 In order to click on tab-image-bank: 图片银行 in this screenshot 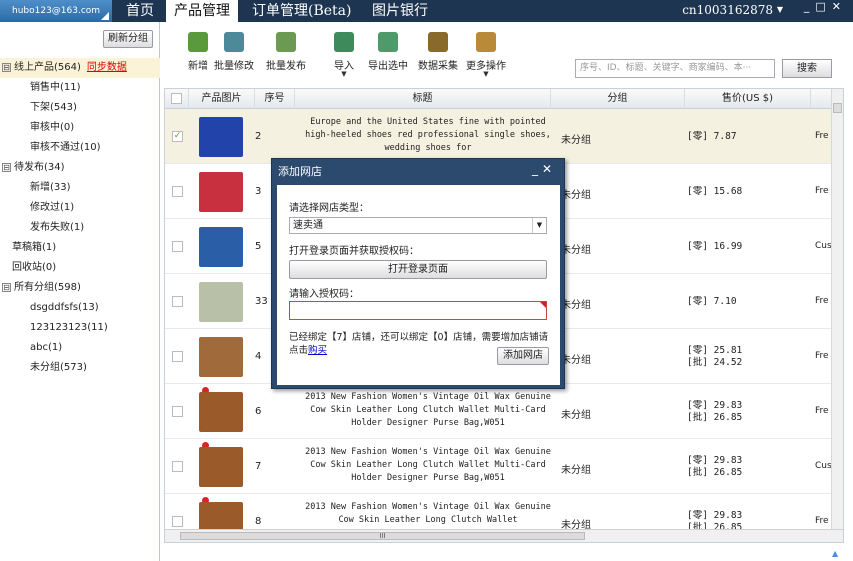, I will do `click(400, 11)`.